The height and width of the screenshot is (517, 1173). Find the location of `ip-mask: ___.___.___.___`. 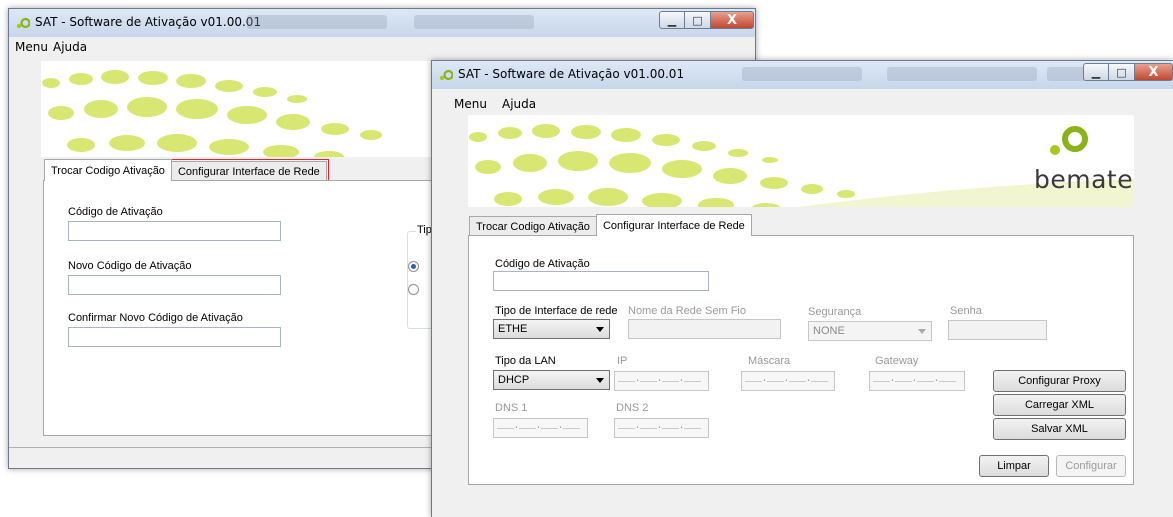

ip-mask: ___.___.___.___ is located at coordinates (659, 379).